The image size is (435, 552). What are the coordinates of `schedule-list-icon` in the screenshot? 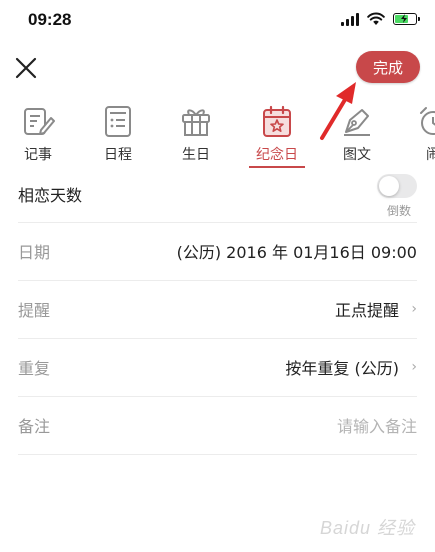 It's located at (118, 121).